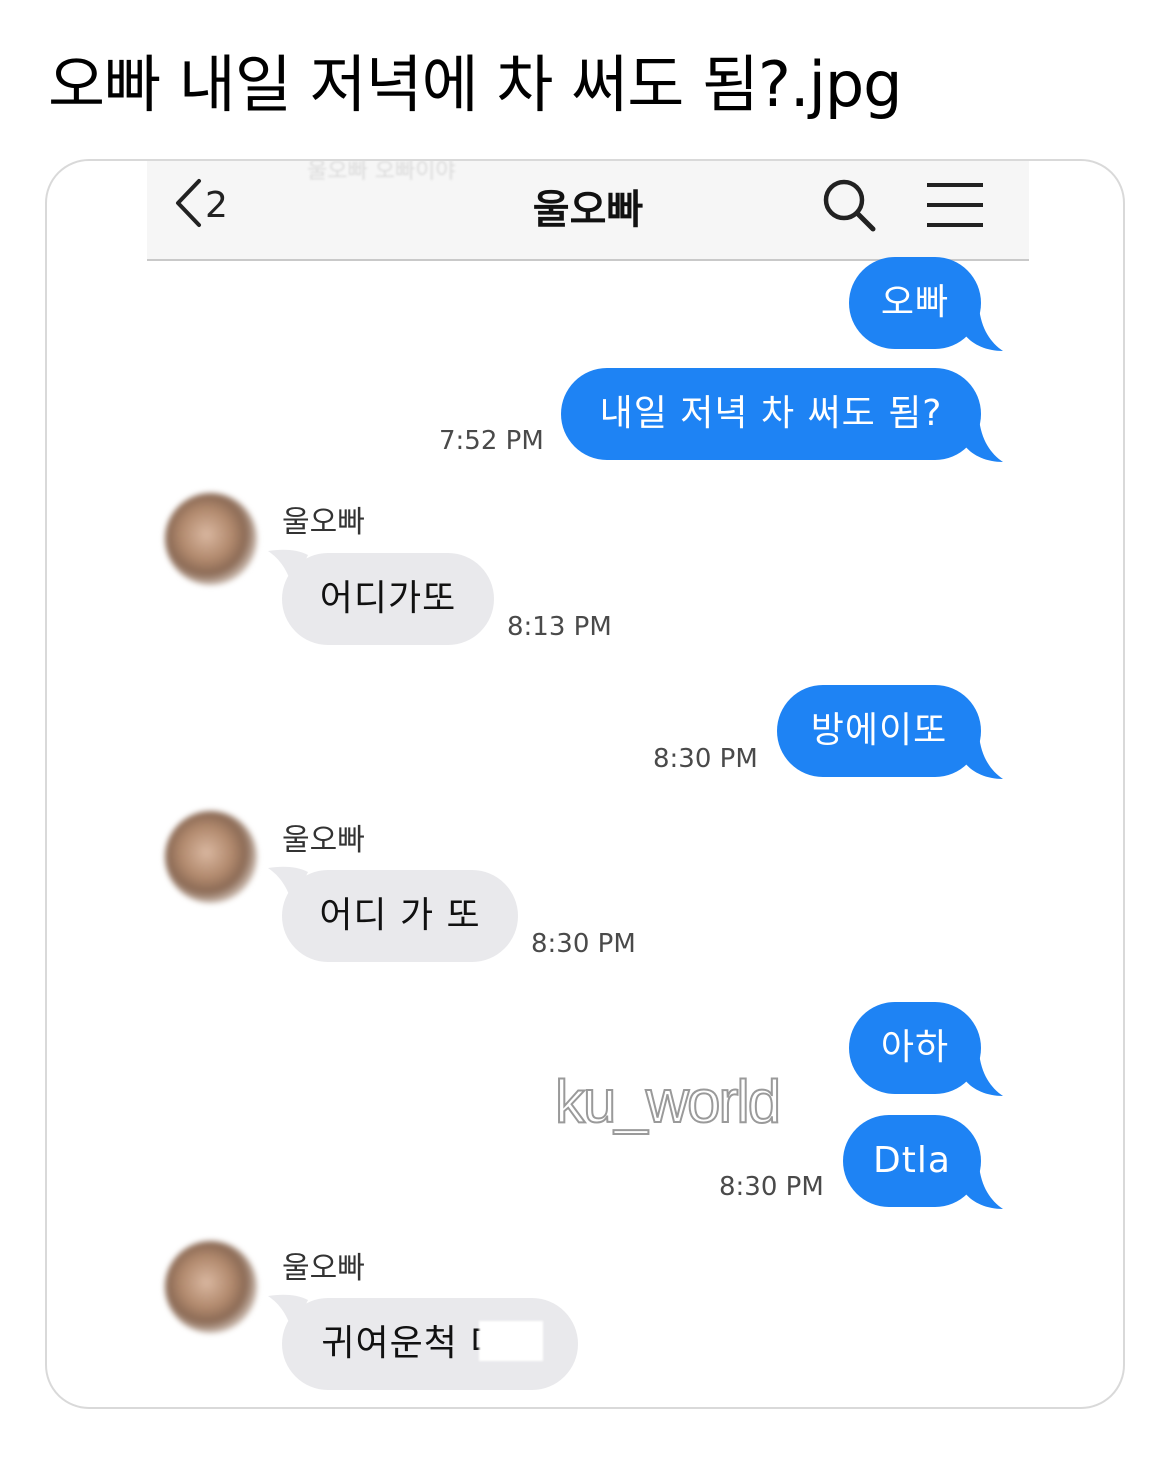 This screenshot has width=1170, height=1463. I want to click on message-bubble-outgoing: 오빠, so click(915, 303).